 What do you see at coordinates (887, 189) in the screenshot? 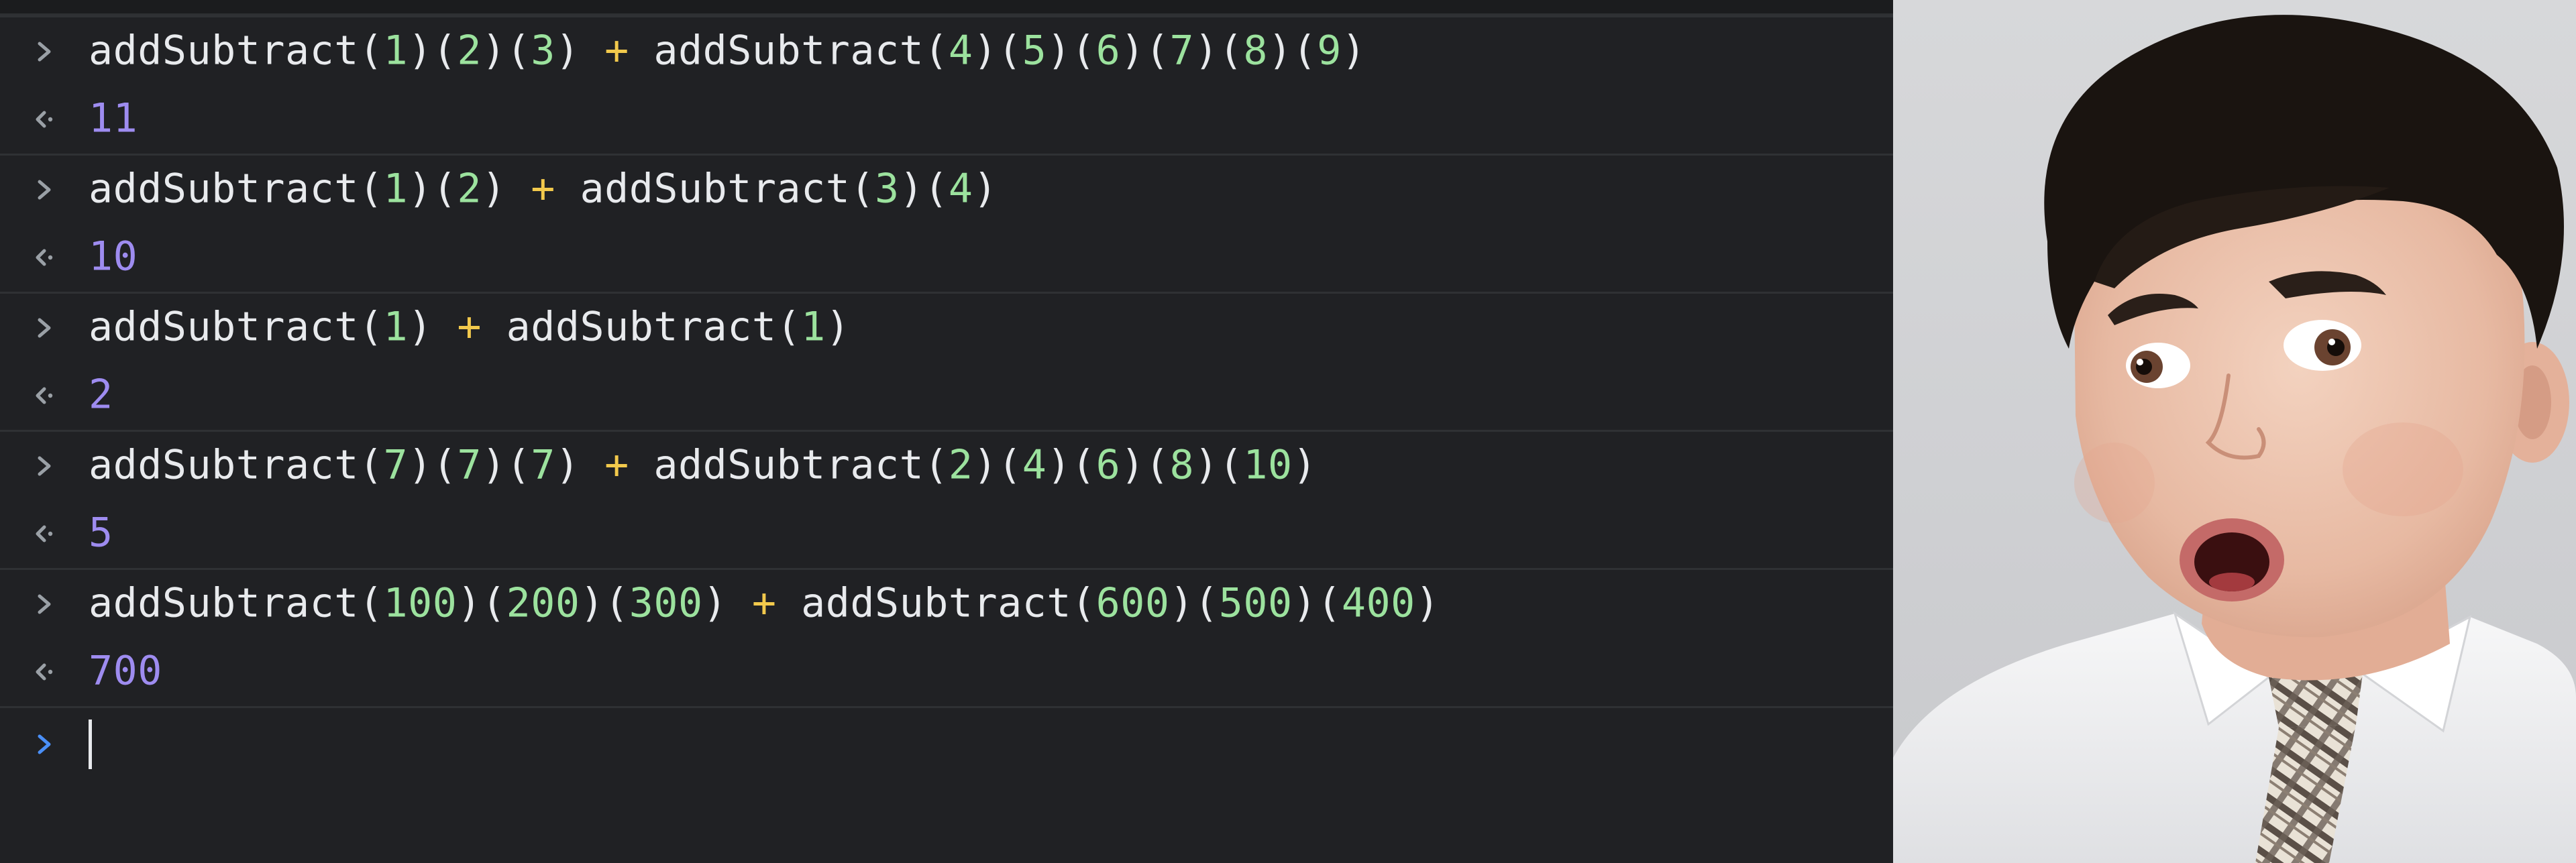
I see `code-token-num: 3` at bounding box center [887, 189].